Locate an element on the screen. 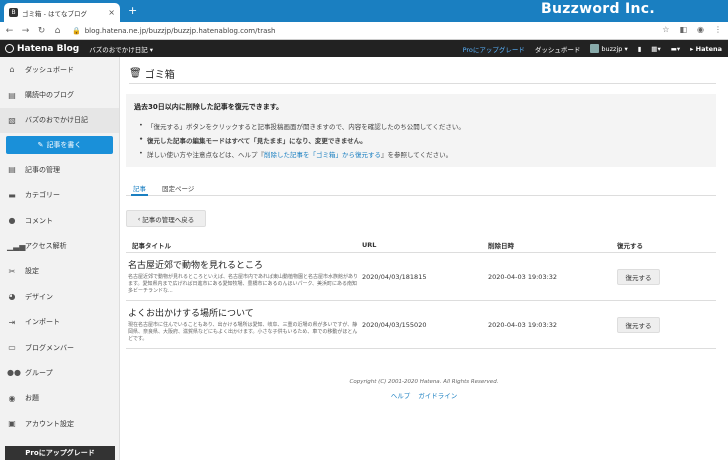 The height and width of the screenshot is (460, 728). user-icon: ▣ is located at coordinates (12, 424).